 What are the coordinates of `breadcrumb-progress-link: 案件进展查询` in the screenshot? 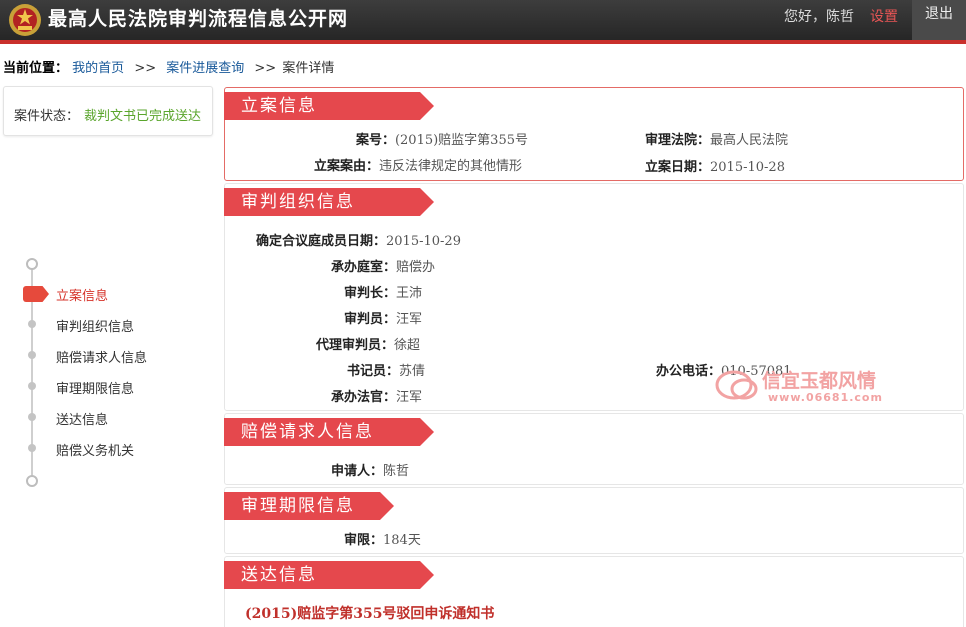 It's located at (205, 68).